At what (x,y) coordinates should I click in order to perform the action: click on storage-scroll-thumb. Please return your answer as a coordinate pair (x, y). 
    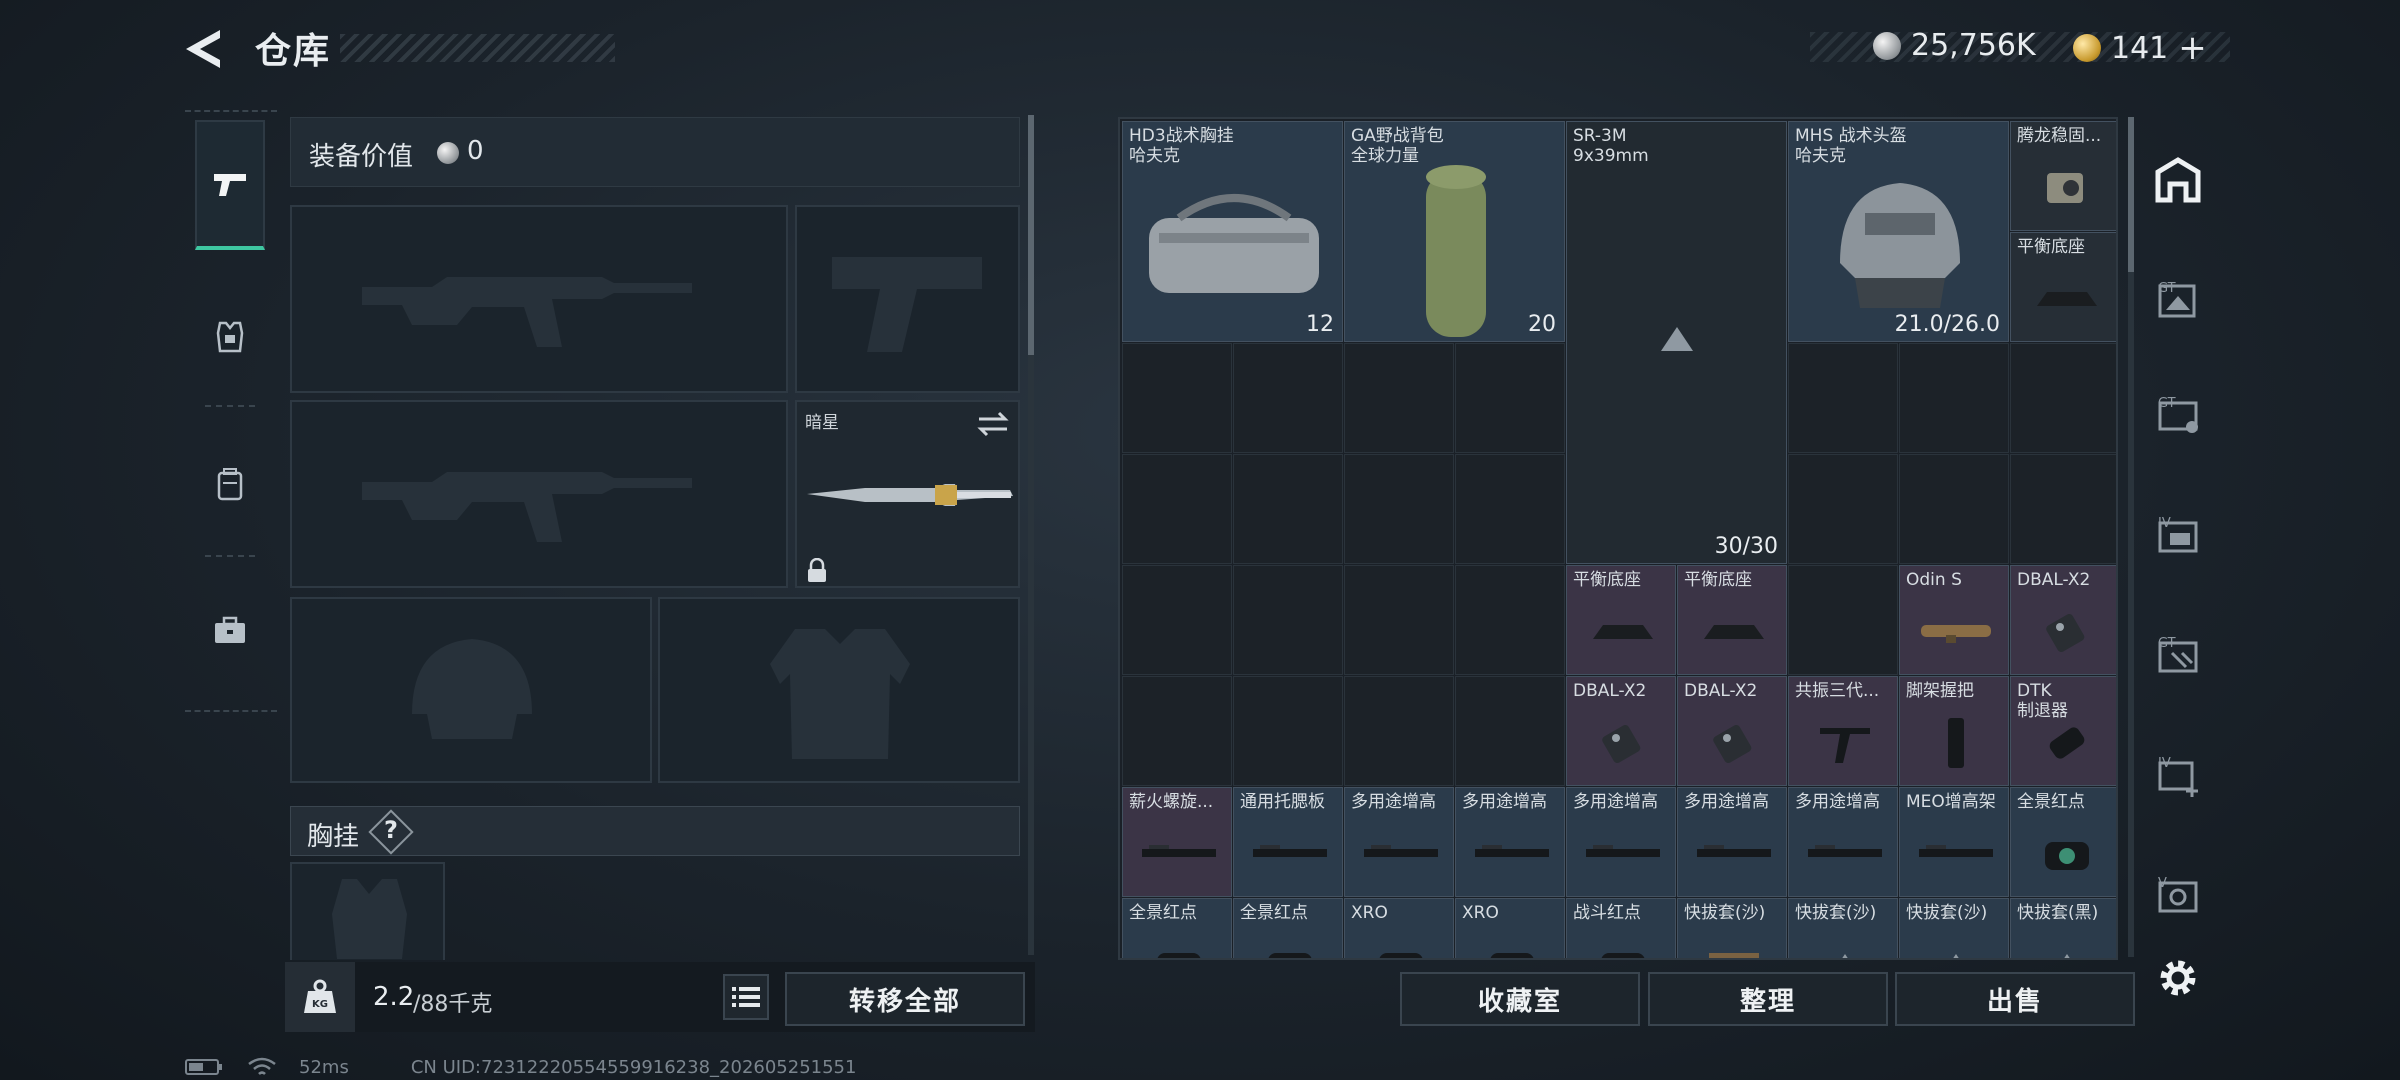
    Looking at the image, I should click on (2131, 194).